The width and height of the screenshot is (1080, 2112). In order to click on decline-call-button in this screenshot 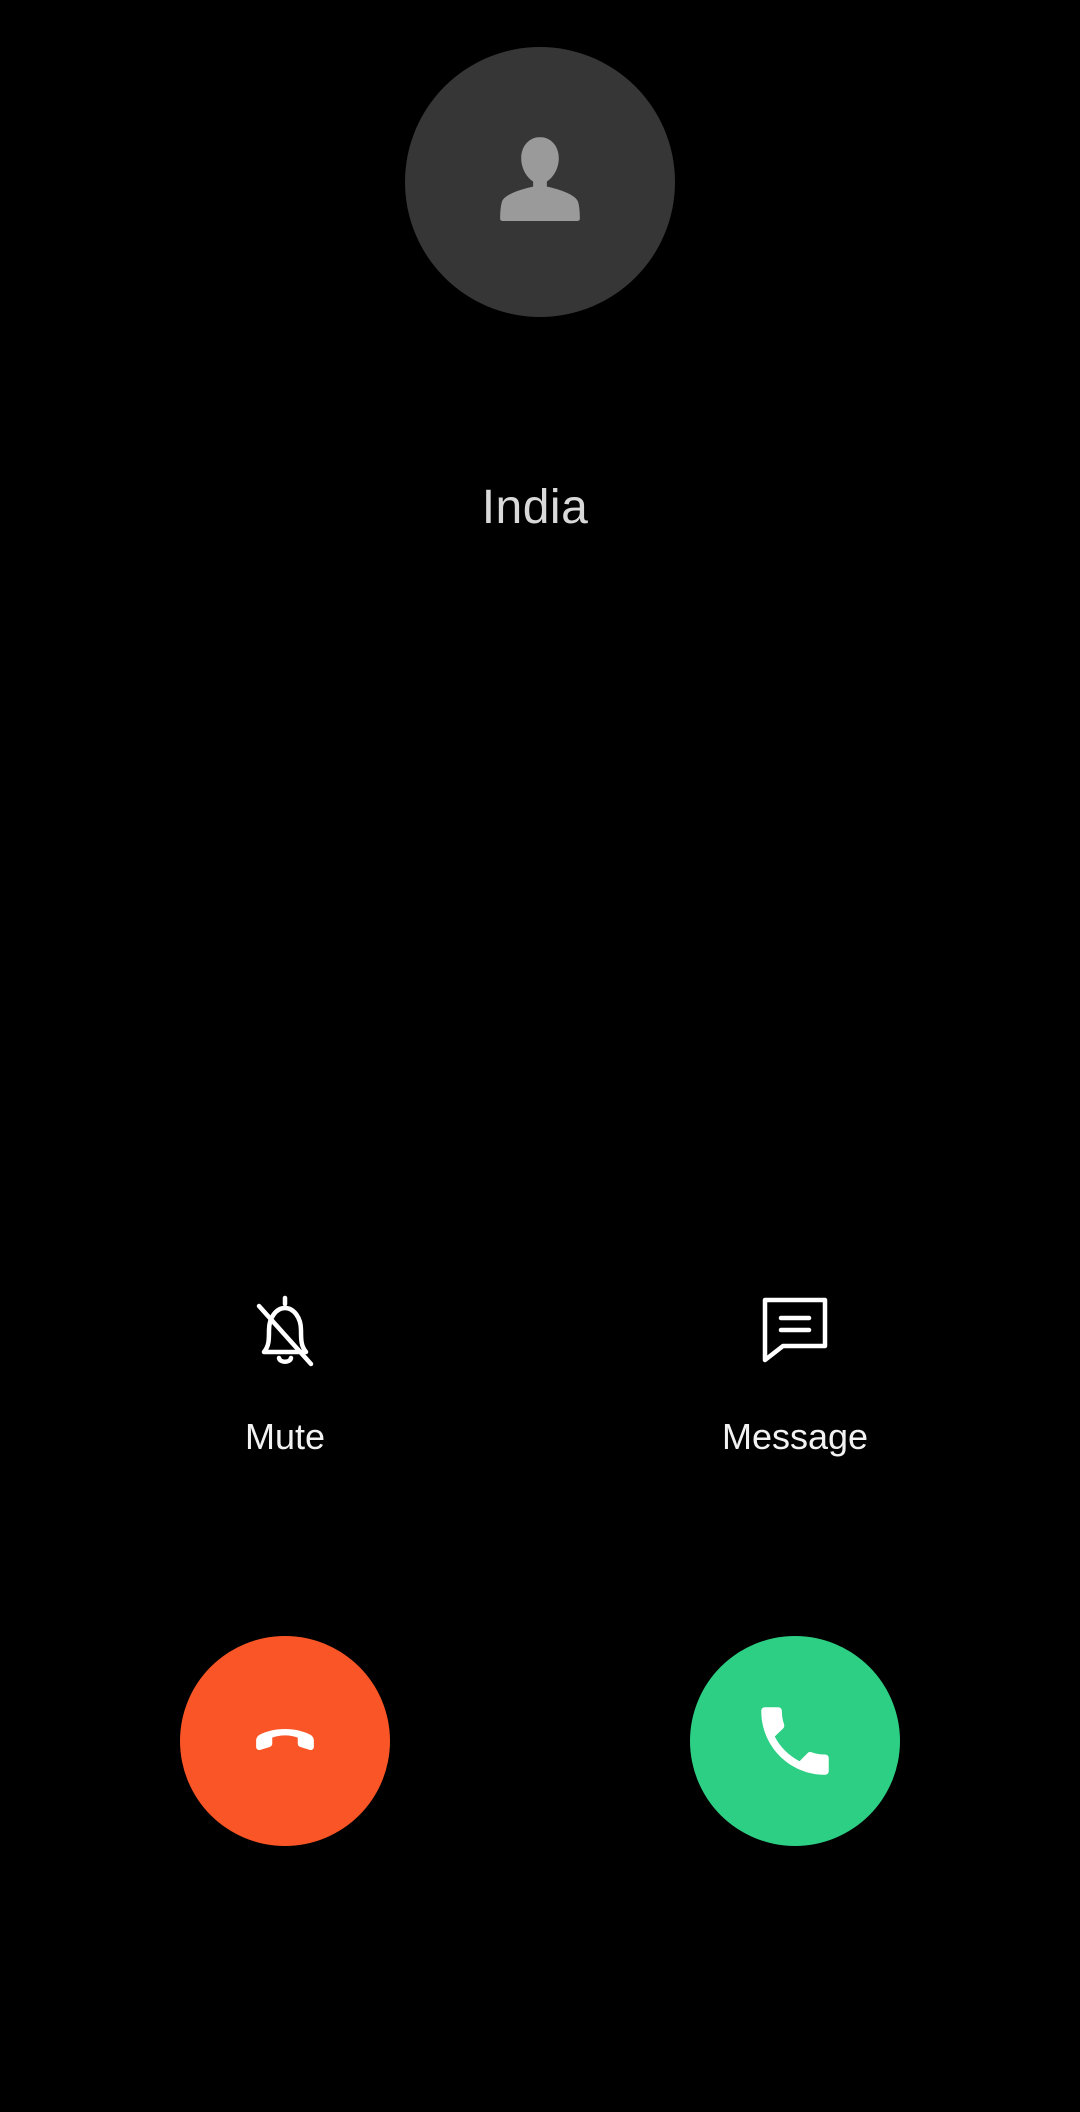, I will do `click(285, 1741)`.